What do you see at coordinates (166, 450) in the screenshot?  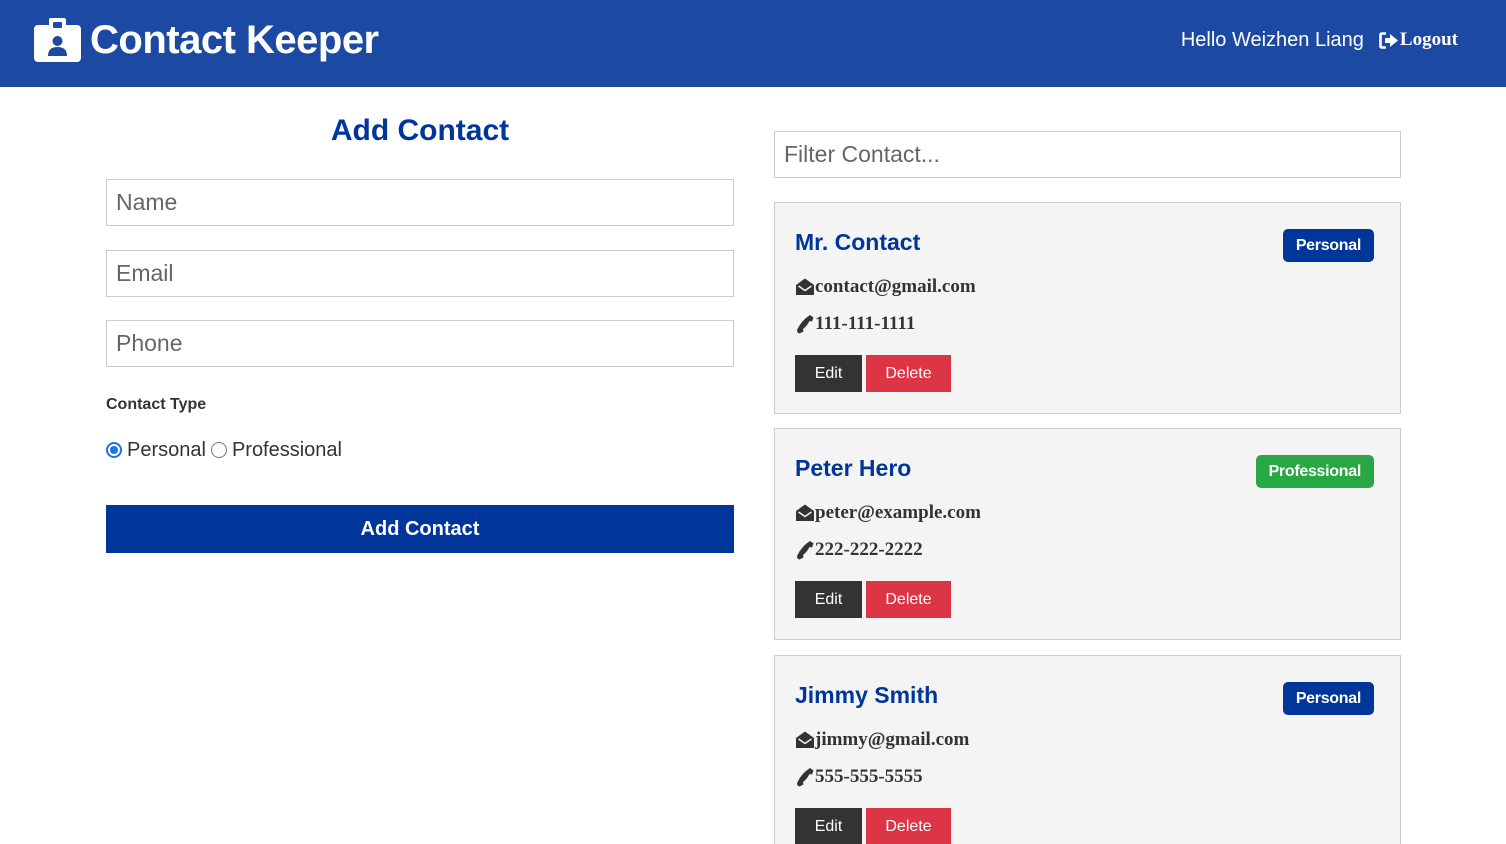 I see `personal-radio-label: Personal` at bounding box center [166, 450].